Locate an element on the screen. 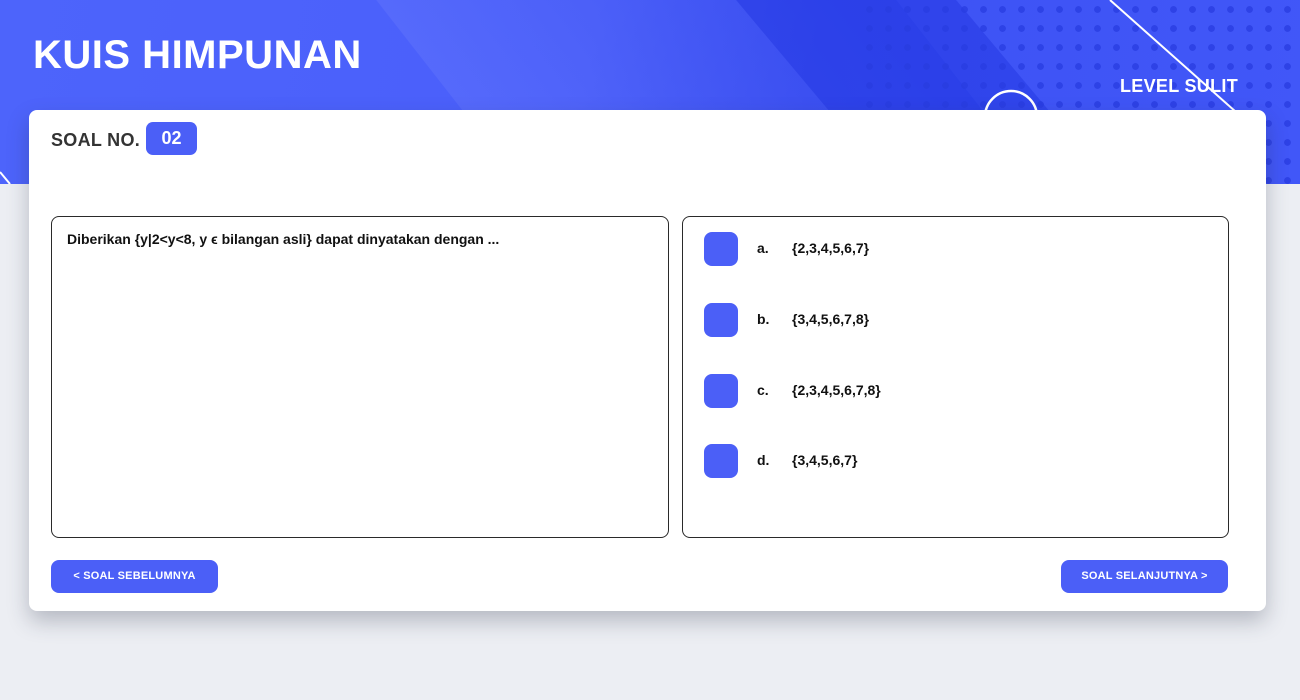 Image resolution: width=1300 pixels, height=700 pixels. option-letter: d. is located at coordinates (763, 460).